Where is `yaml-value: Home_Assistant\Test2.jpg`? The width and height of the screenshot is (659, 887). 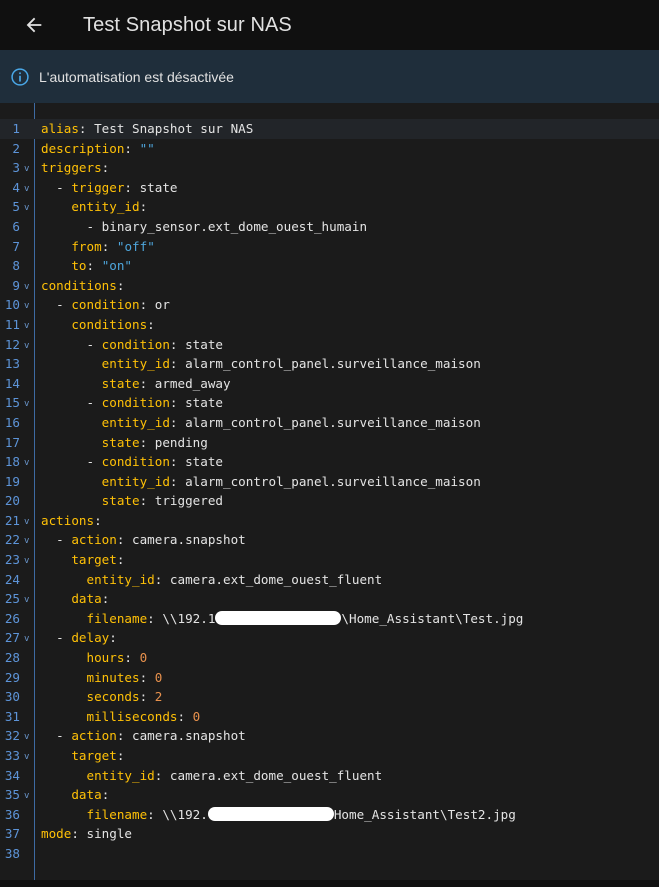 yaml-value: Home_Assistant\Test2.jpg is located at coordinates (424, 814).